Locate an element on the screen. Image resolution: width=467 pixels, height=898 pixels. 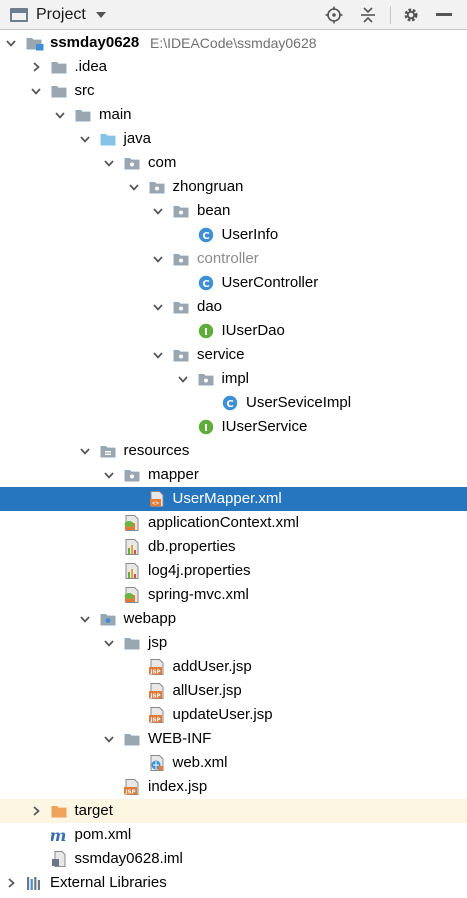
props-file-icon is located at coordinates (132, 547).